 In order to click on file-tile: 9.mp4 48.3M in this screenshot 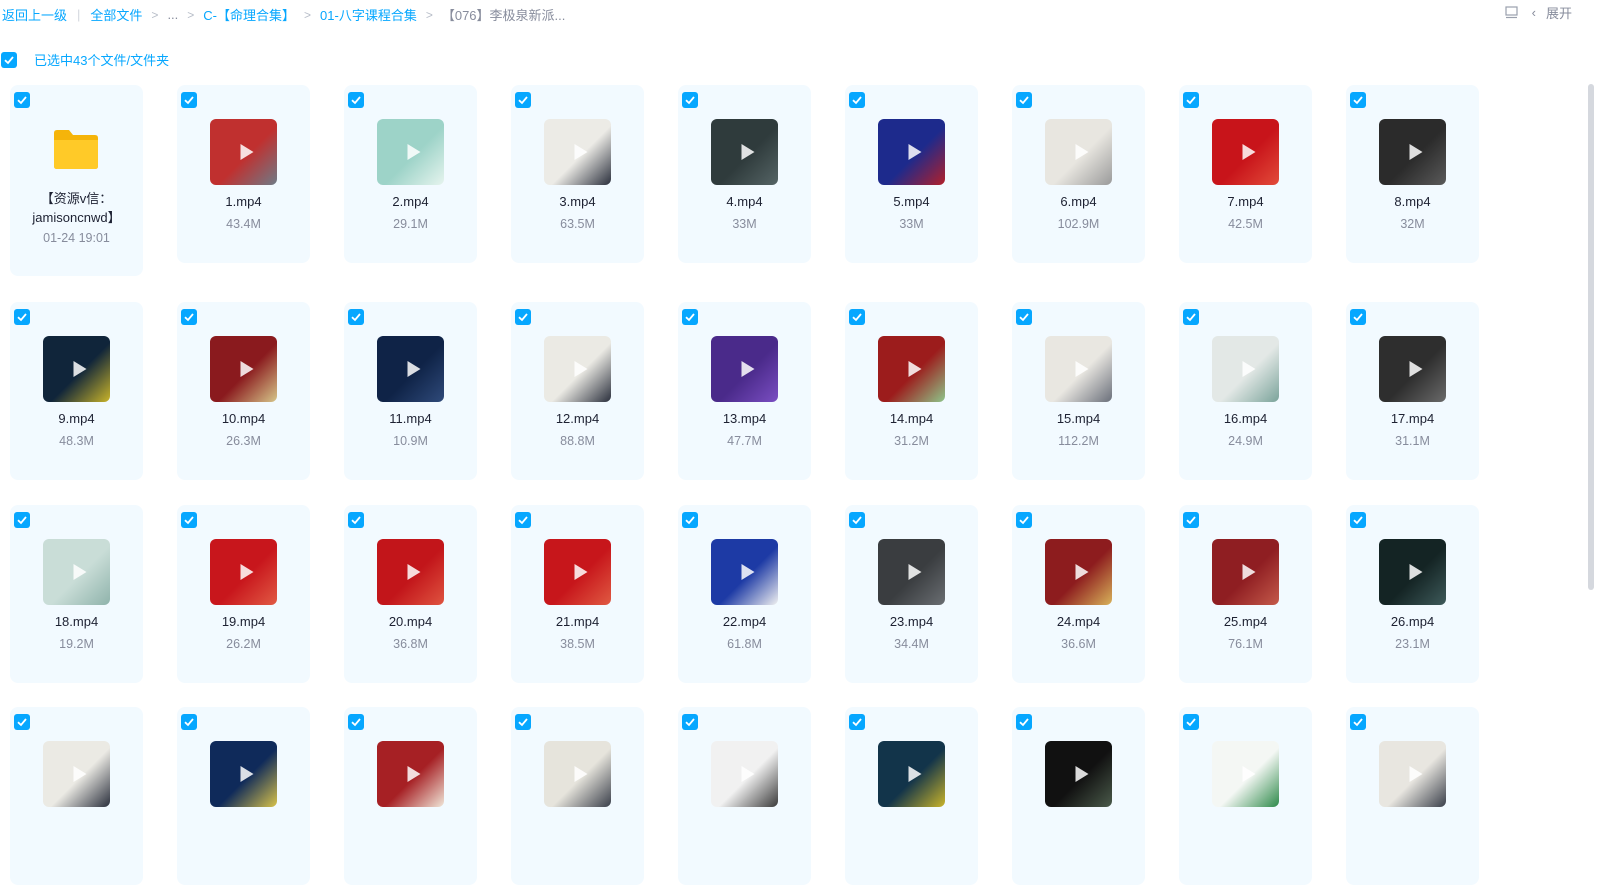, I will do `click(76, 391)`.